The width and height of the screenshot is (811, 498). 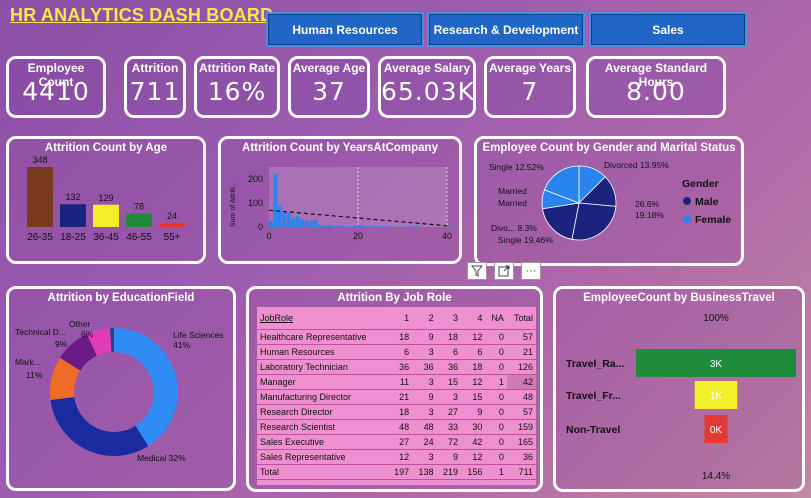 I want to click on panel-title: Attrition By Job Role, so click(x=394, y=298).